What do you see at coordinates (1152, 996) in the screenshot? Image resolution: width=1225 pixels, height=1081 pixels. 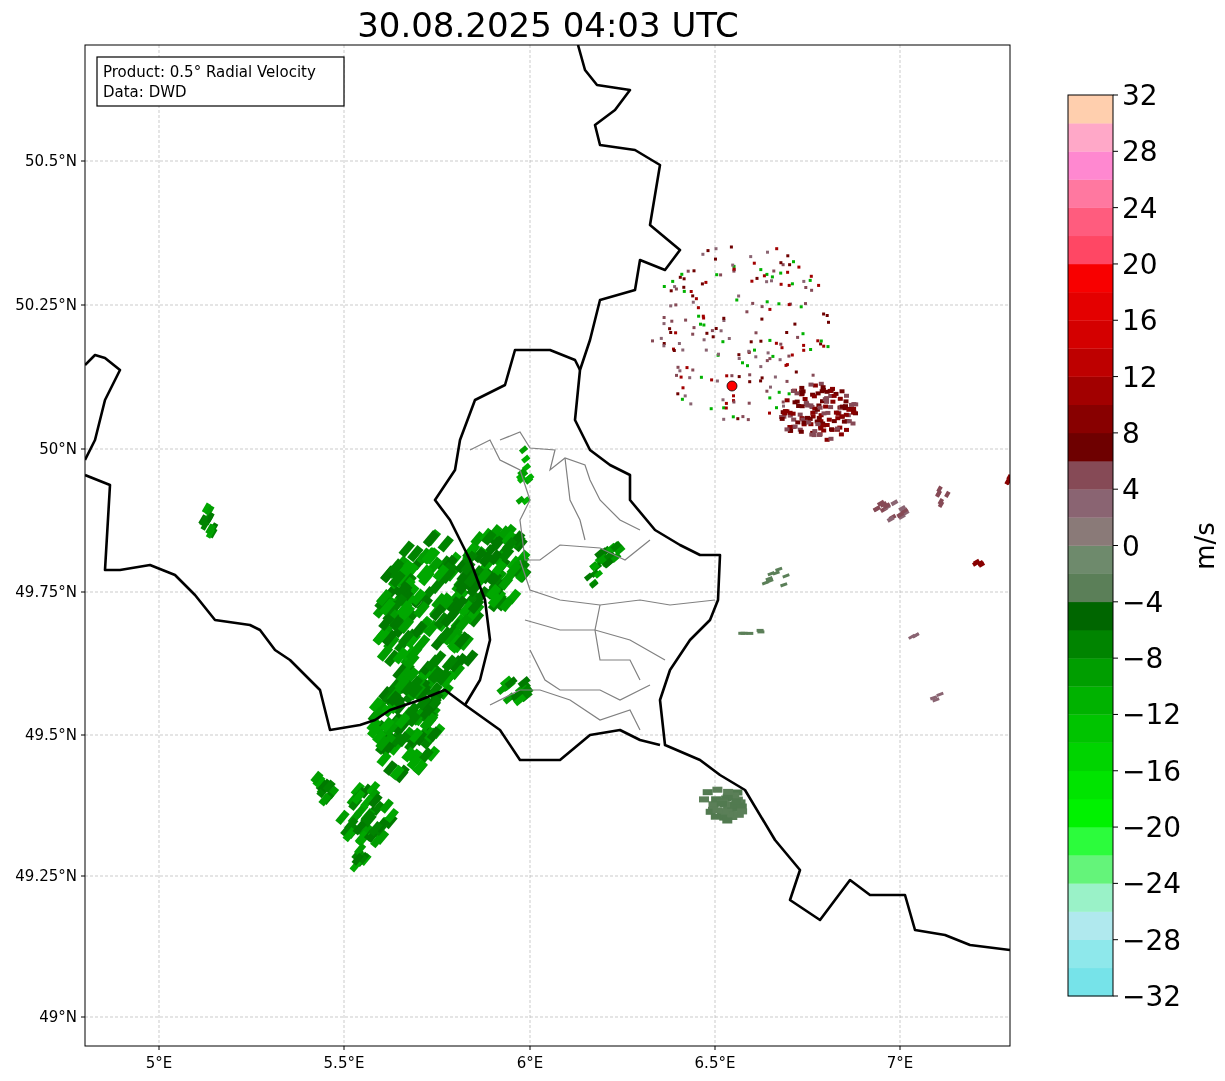 I see `colorbar-tick-label: −32` at bounding box center [1152, 996].